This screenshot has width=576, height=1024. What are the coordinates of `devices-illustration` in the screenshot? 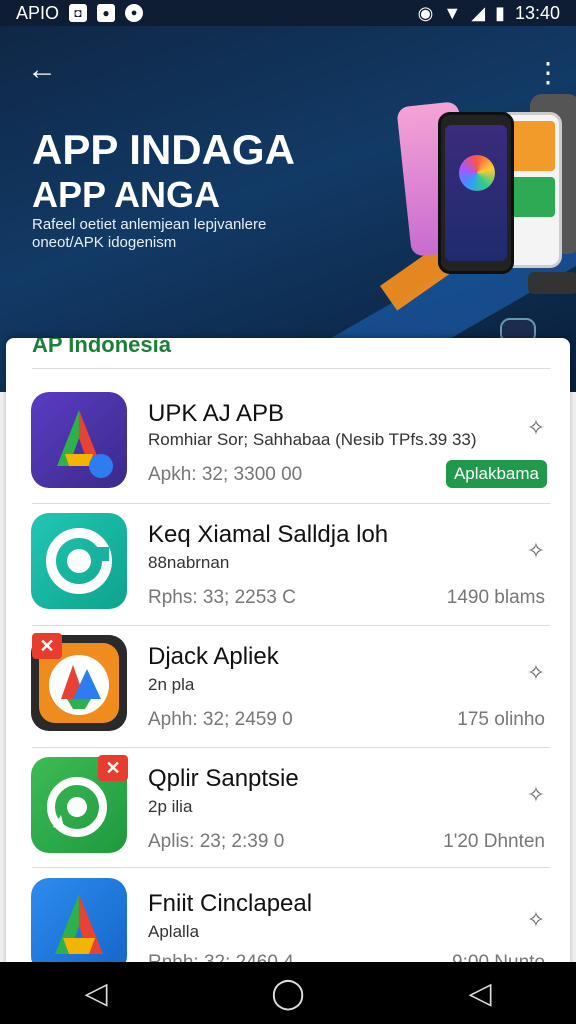 It's located at (478, 215).